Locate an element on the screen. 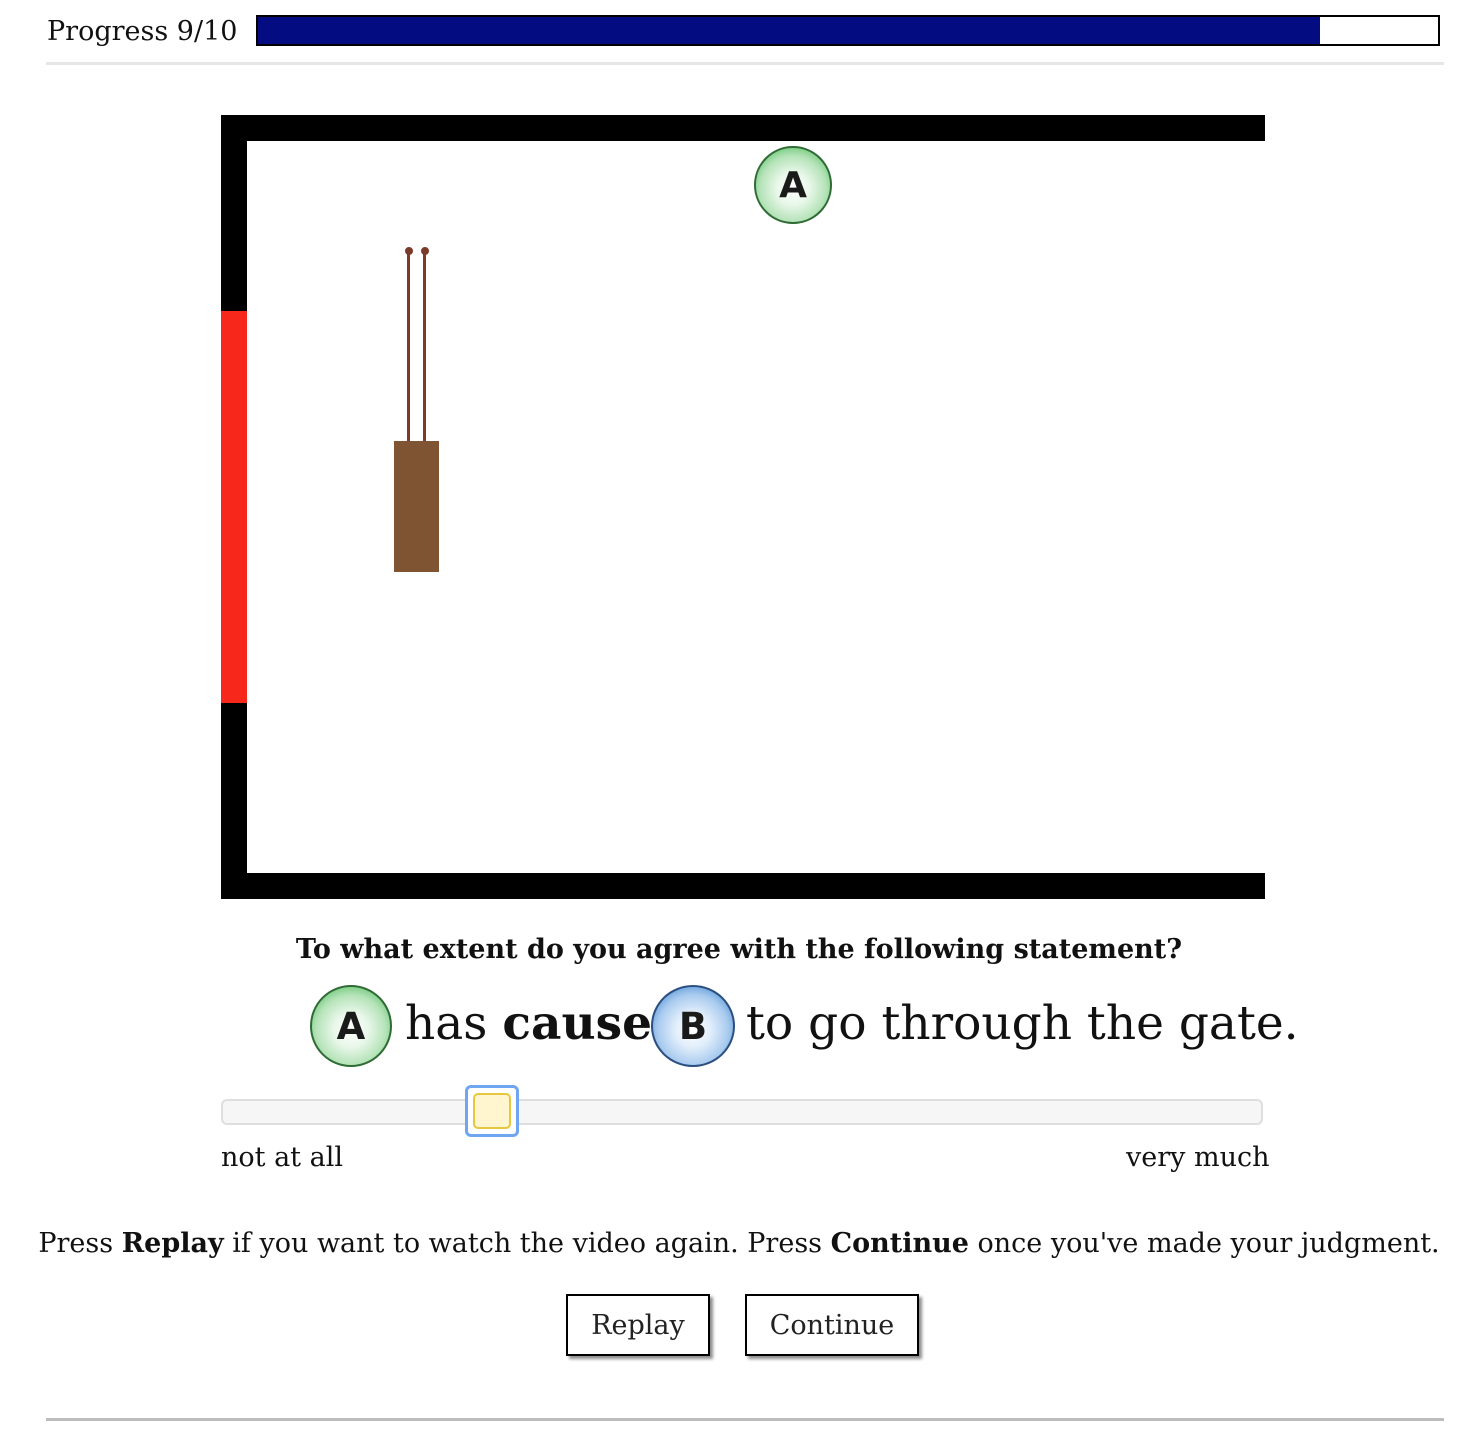 Image resolution: width=1478 pixels, height=1450 pixels. instructions-part1: Press is located at coordinates (76, 1243).